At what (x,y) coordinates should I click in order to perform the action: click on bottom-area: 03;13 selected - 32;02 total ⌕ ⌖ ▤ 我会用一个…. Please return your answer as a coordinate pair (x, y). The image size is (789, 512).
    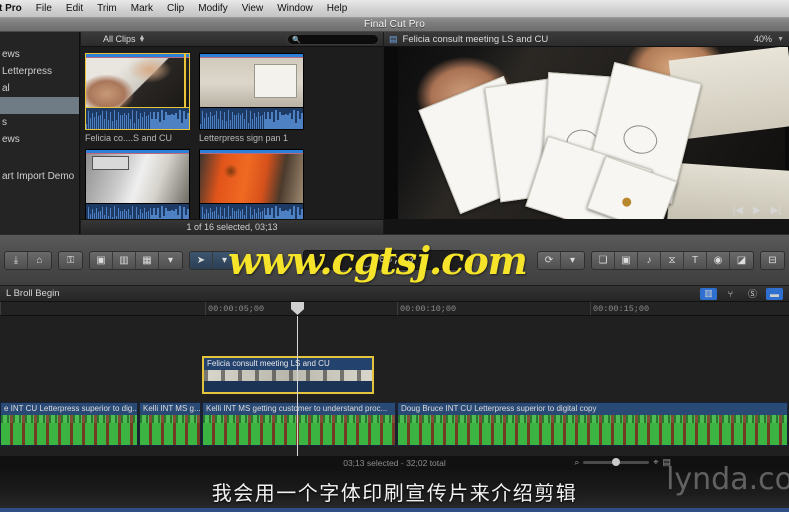
    Looking at the image, I should click on (394, 484).